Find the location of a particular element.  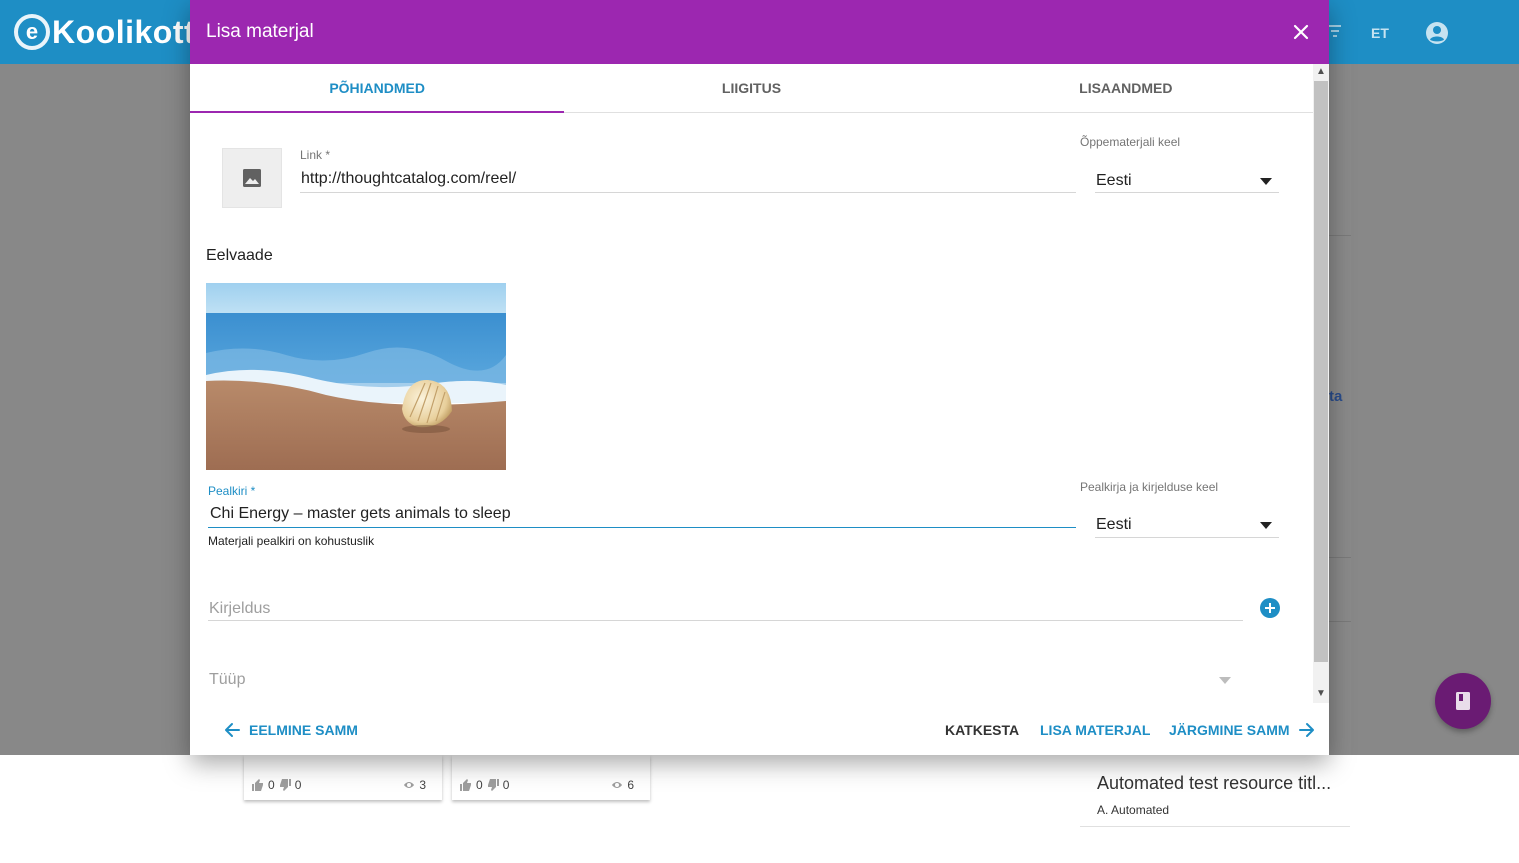

plus-icon is located at coordinates (1270, 608).